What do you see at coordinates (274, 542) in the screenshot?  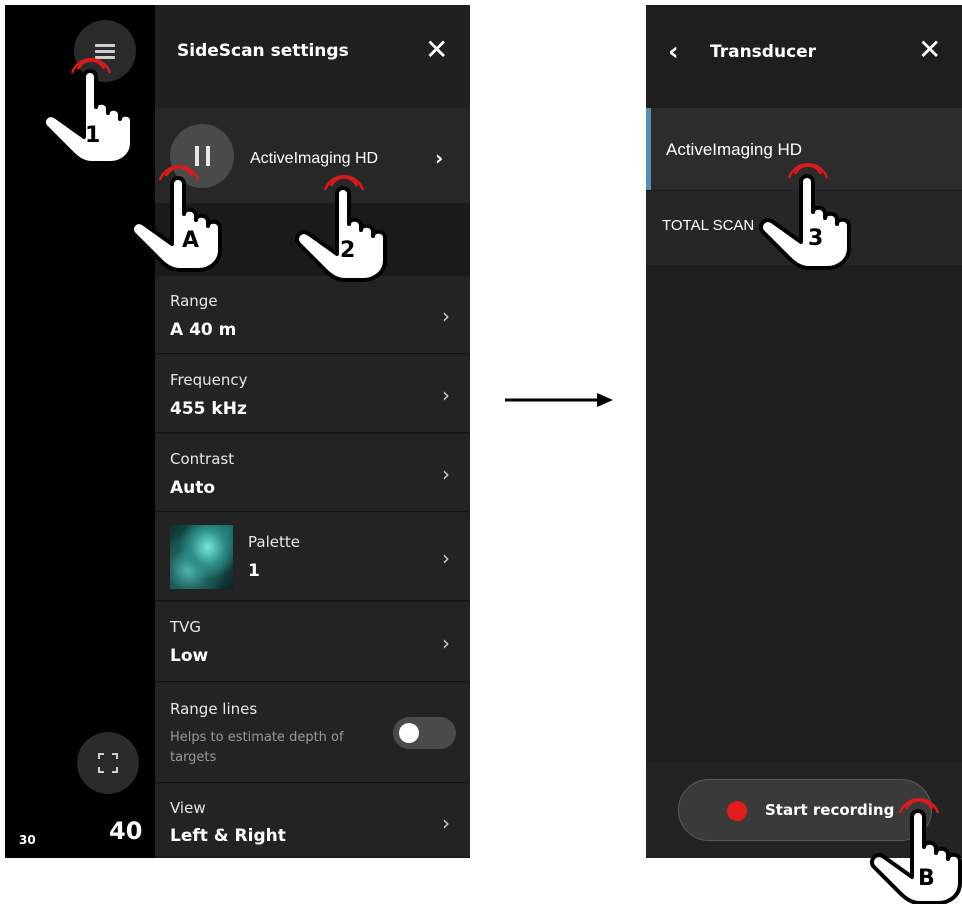 I see `setting-label: Palette` at bounding box center [274, 542].